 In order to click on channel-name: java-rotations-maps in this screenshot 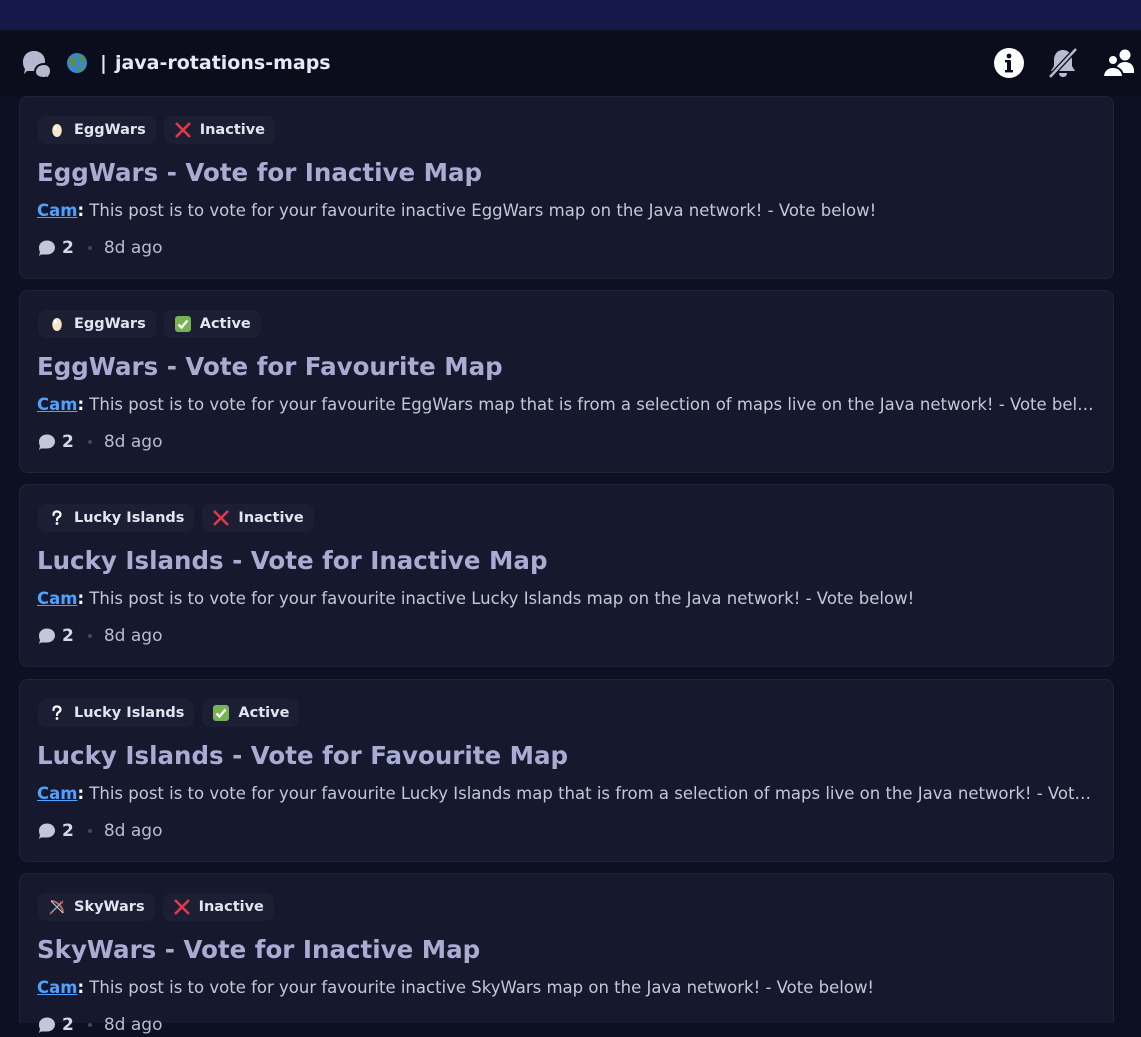, I will do `click(222, 63)`.